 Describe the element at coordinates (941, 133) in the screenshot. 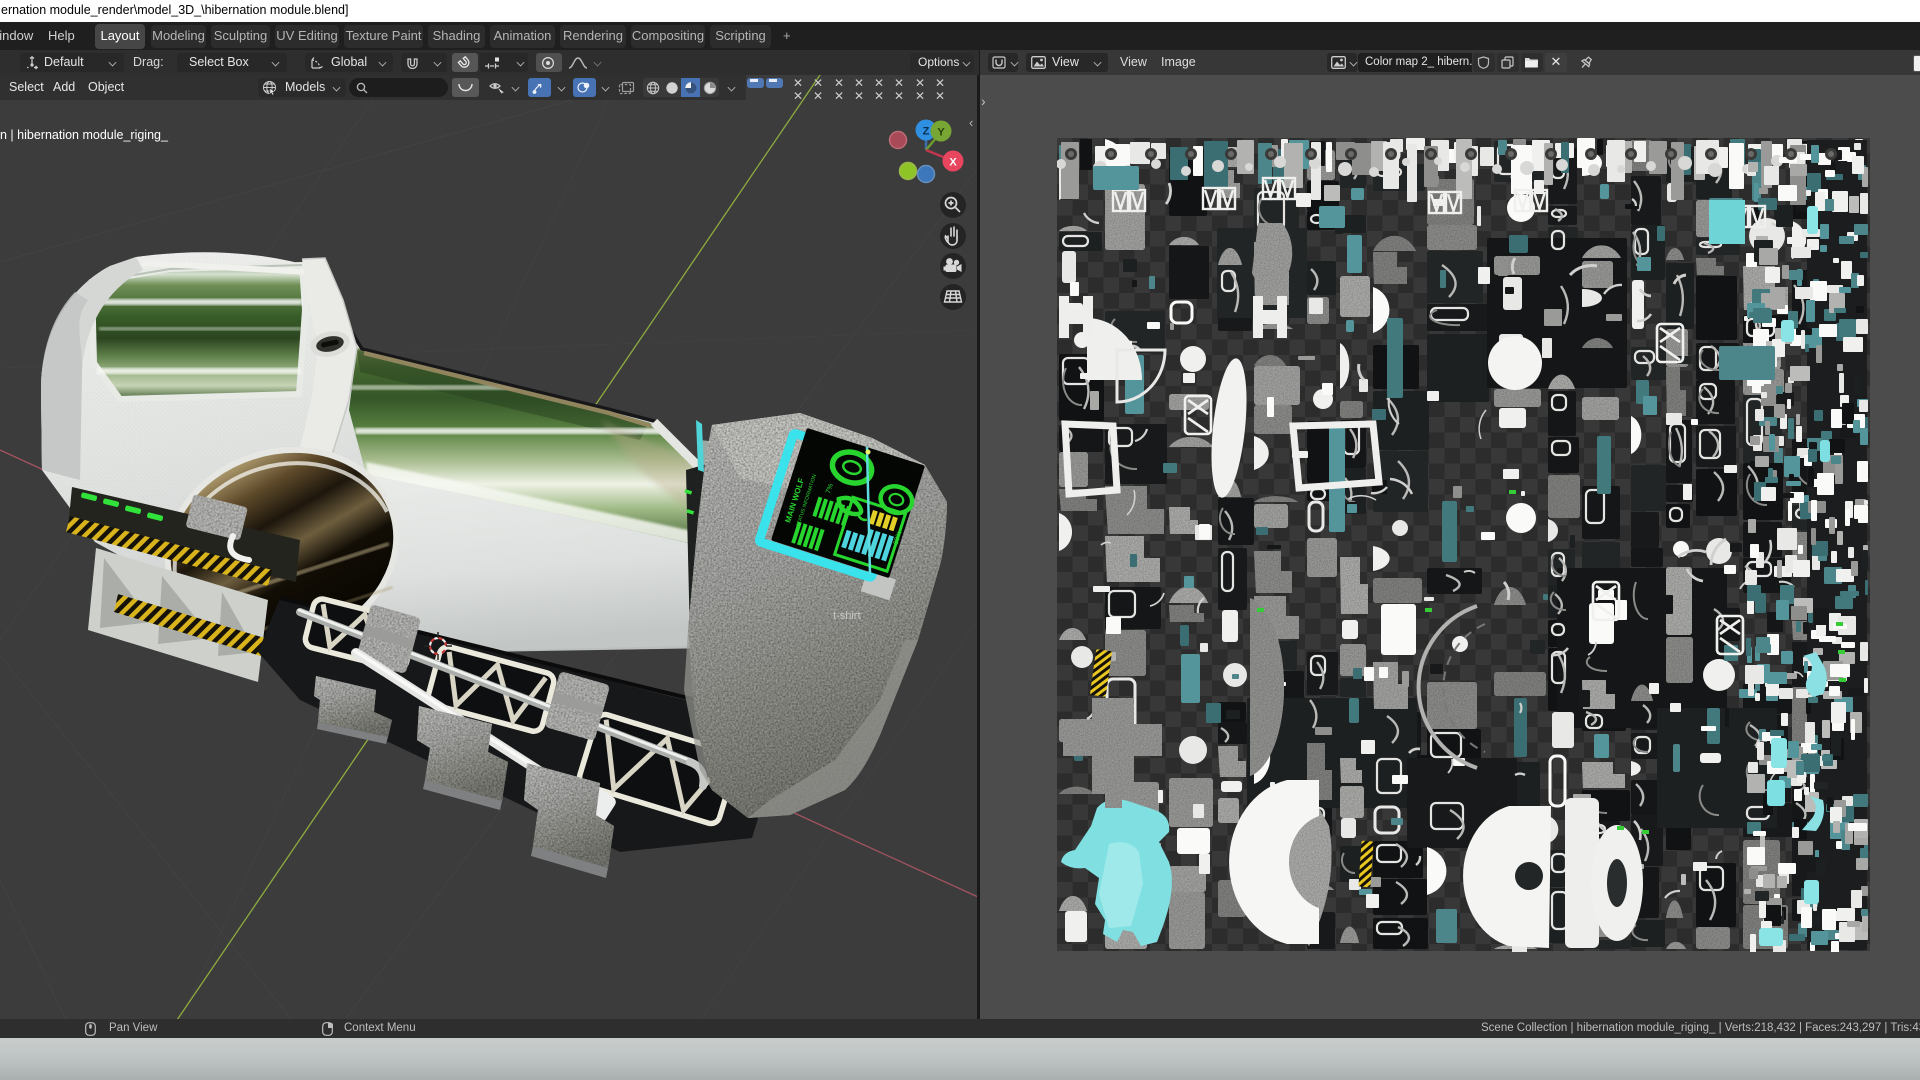

I see `svg-text: Y` at that location.